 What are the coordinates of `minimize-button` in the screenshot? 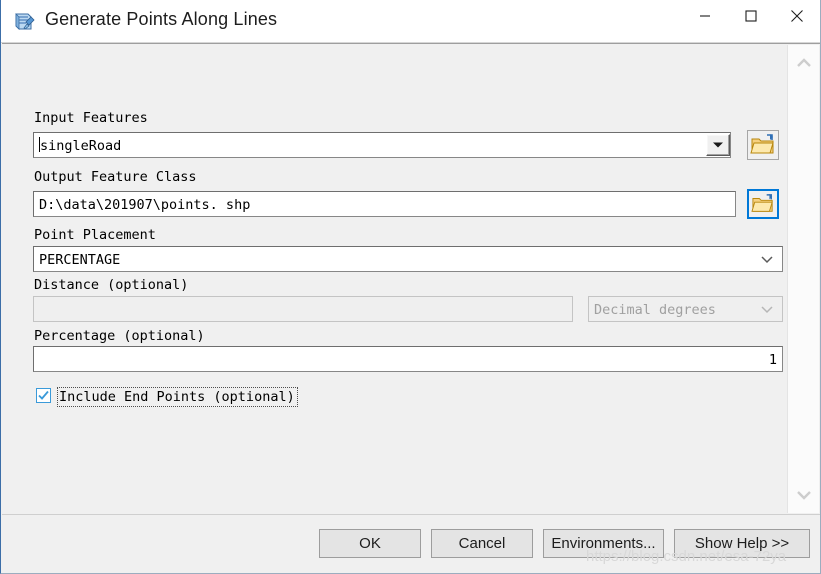 It's located at (705, 16).